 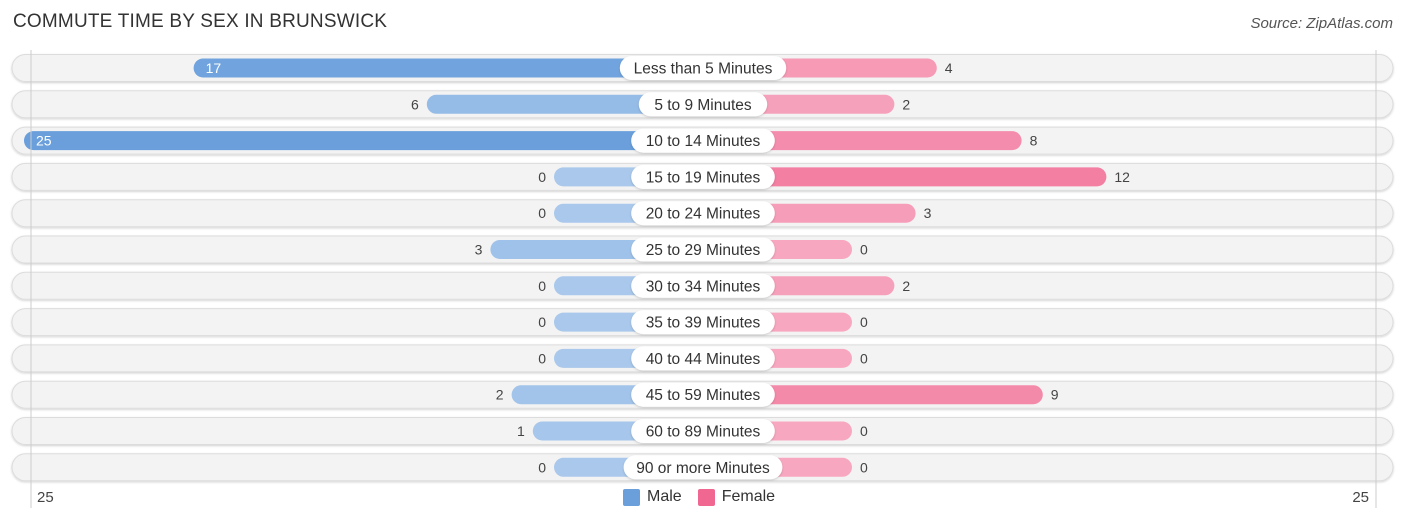 What do you see at coordinates (214, 68) in the screenshot?
I see `value-label-male: 17` at bounding box center [214, 68].